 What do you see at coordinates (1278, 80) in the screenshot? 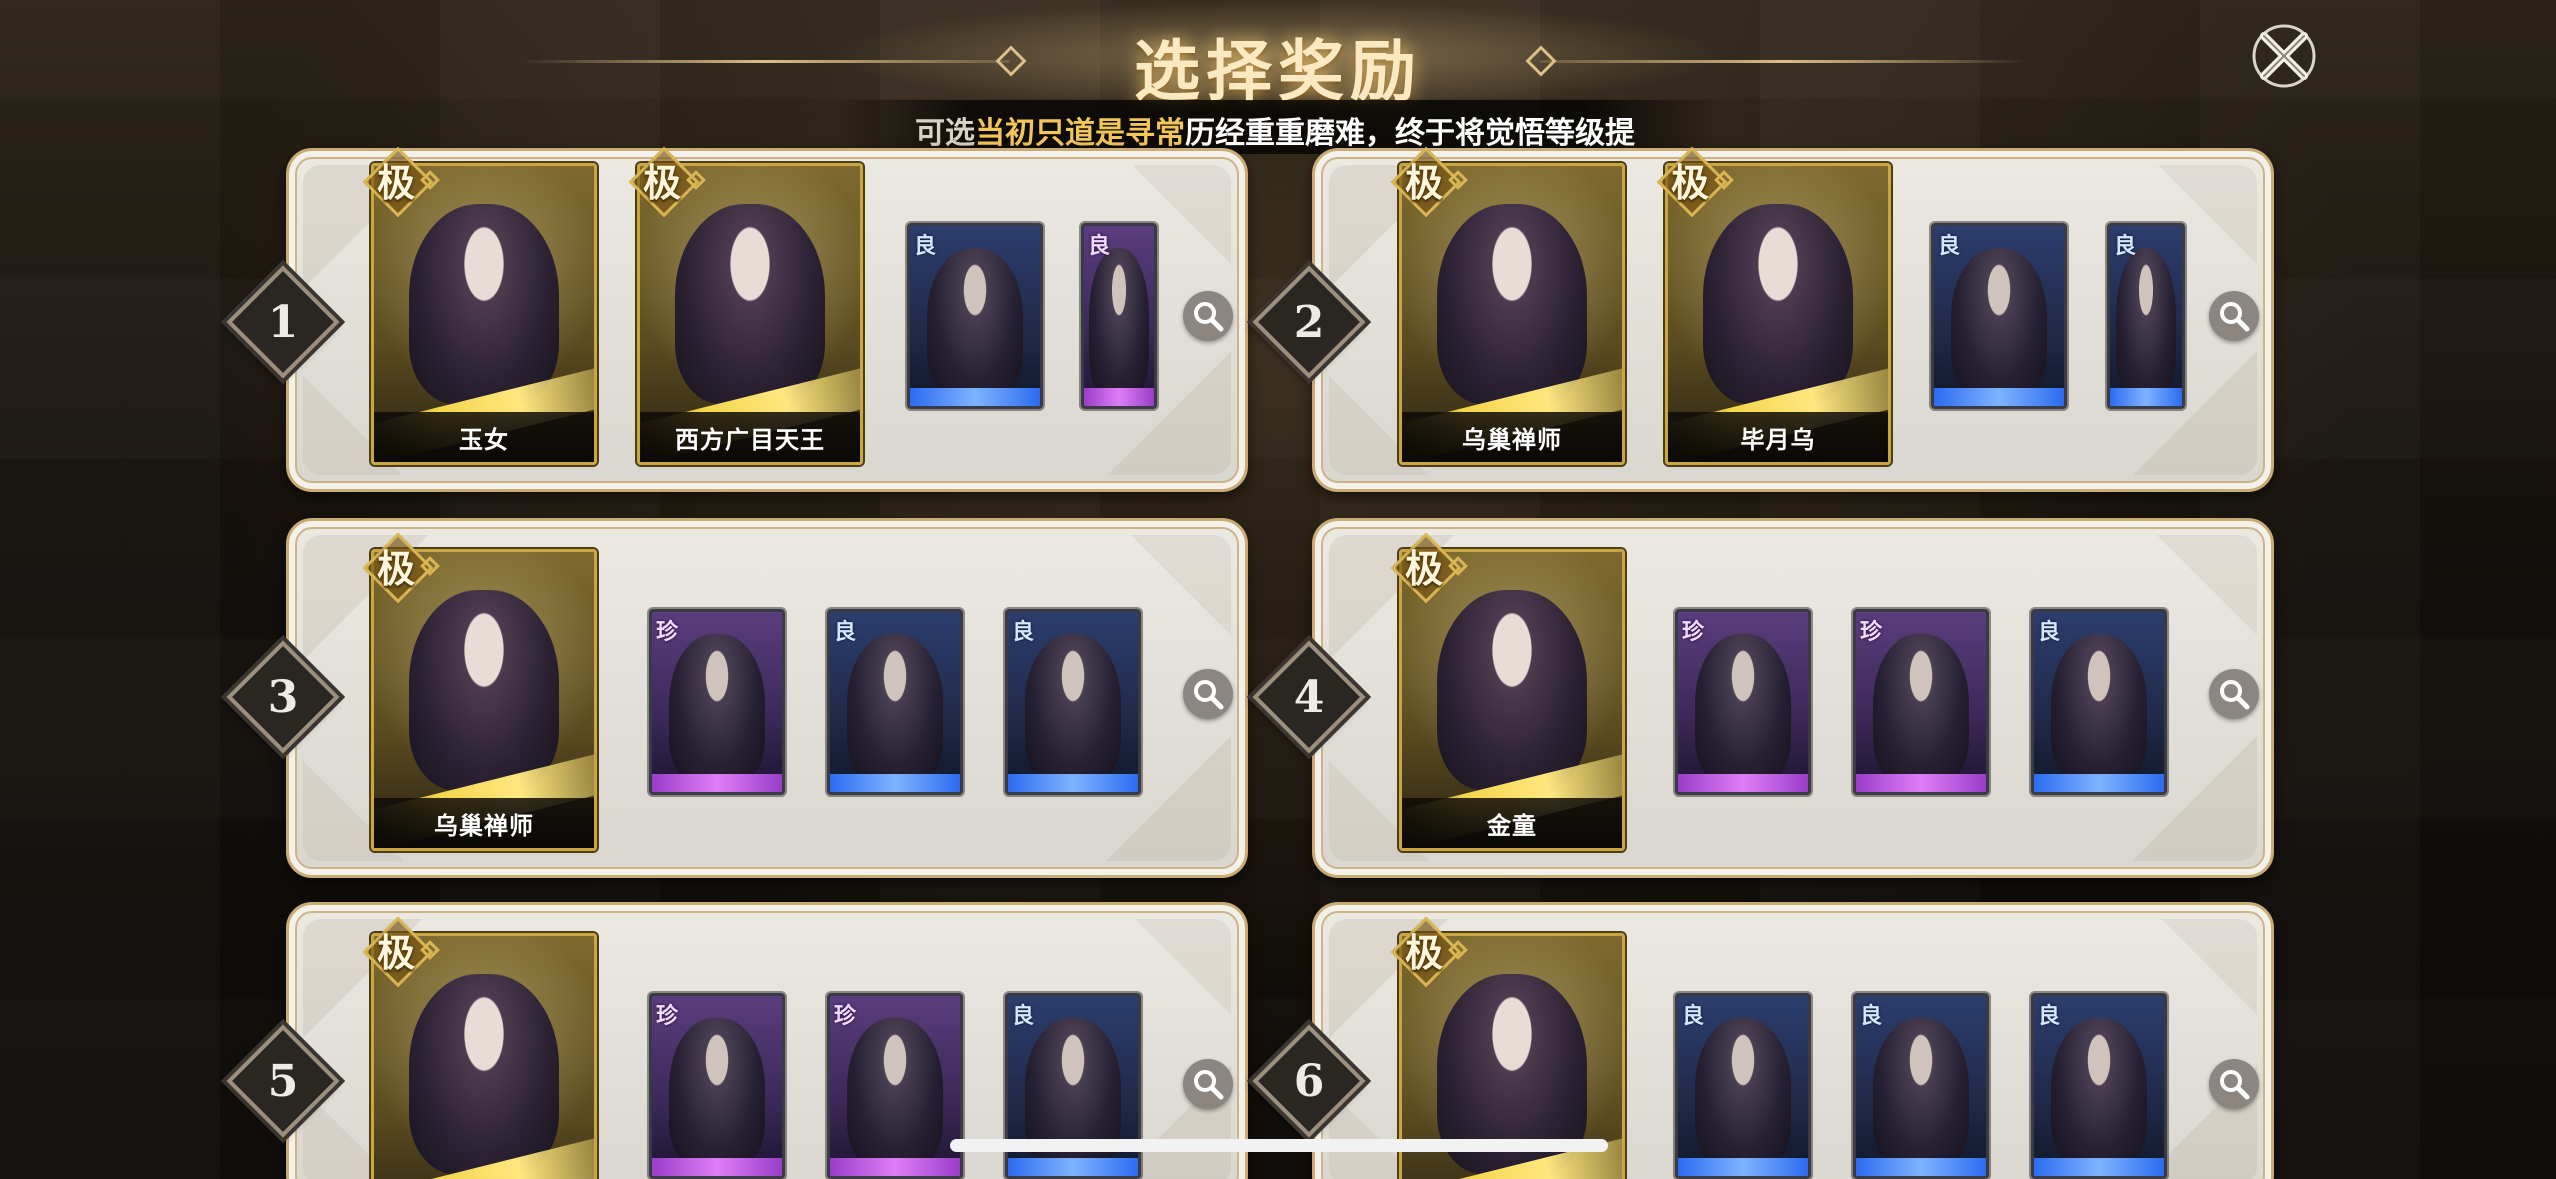
I see `header: 选择奖励 可选当初只道是寻常历经重重磨难，终于将觉悟等级提` at bounding box center [1278, 80].